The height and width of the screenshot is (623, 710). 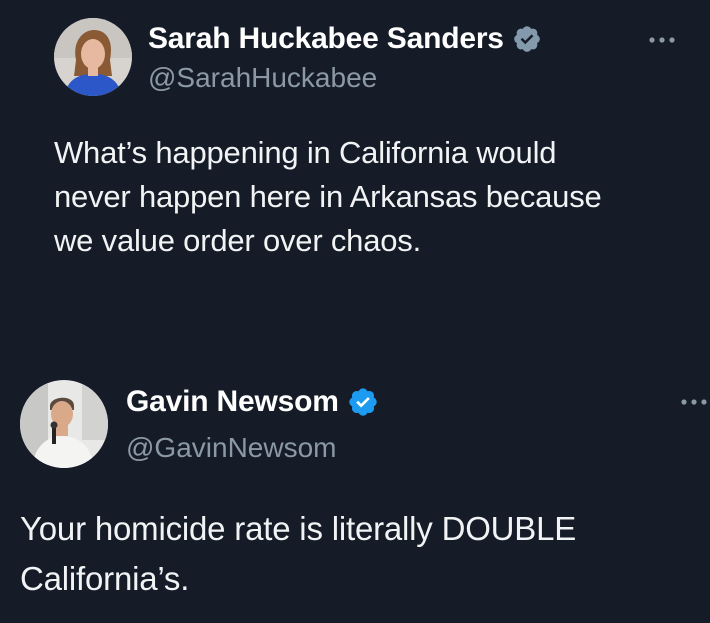 I want to click on blue-verified-badge-icon, so click(x=363, y=402).